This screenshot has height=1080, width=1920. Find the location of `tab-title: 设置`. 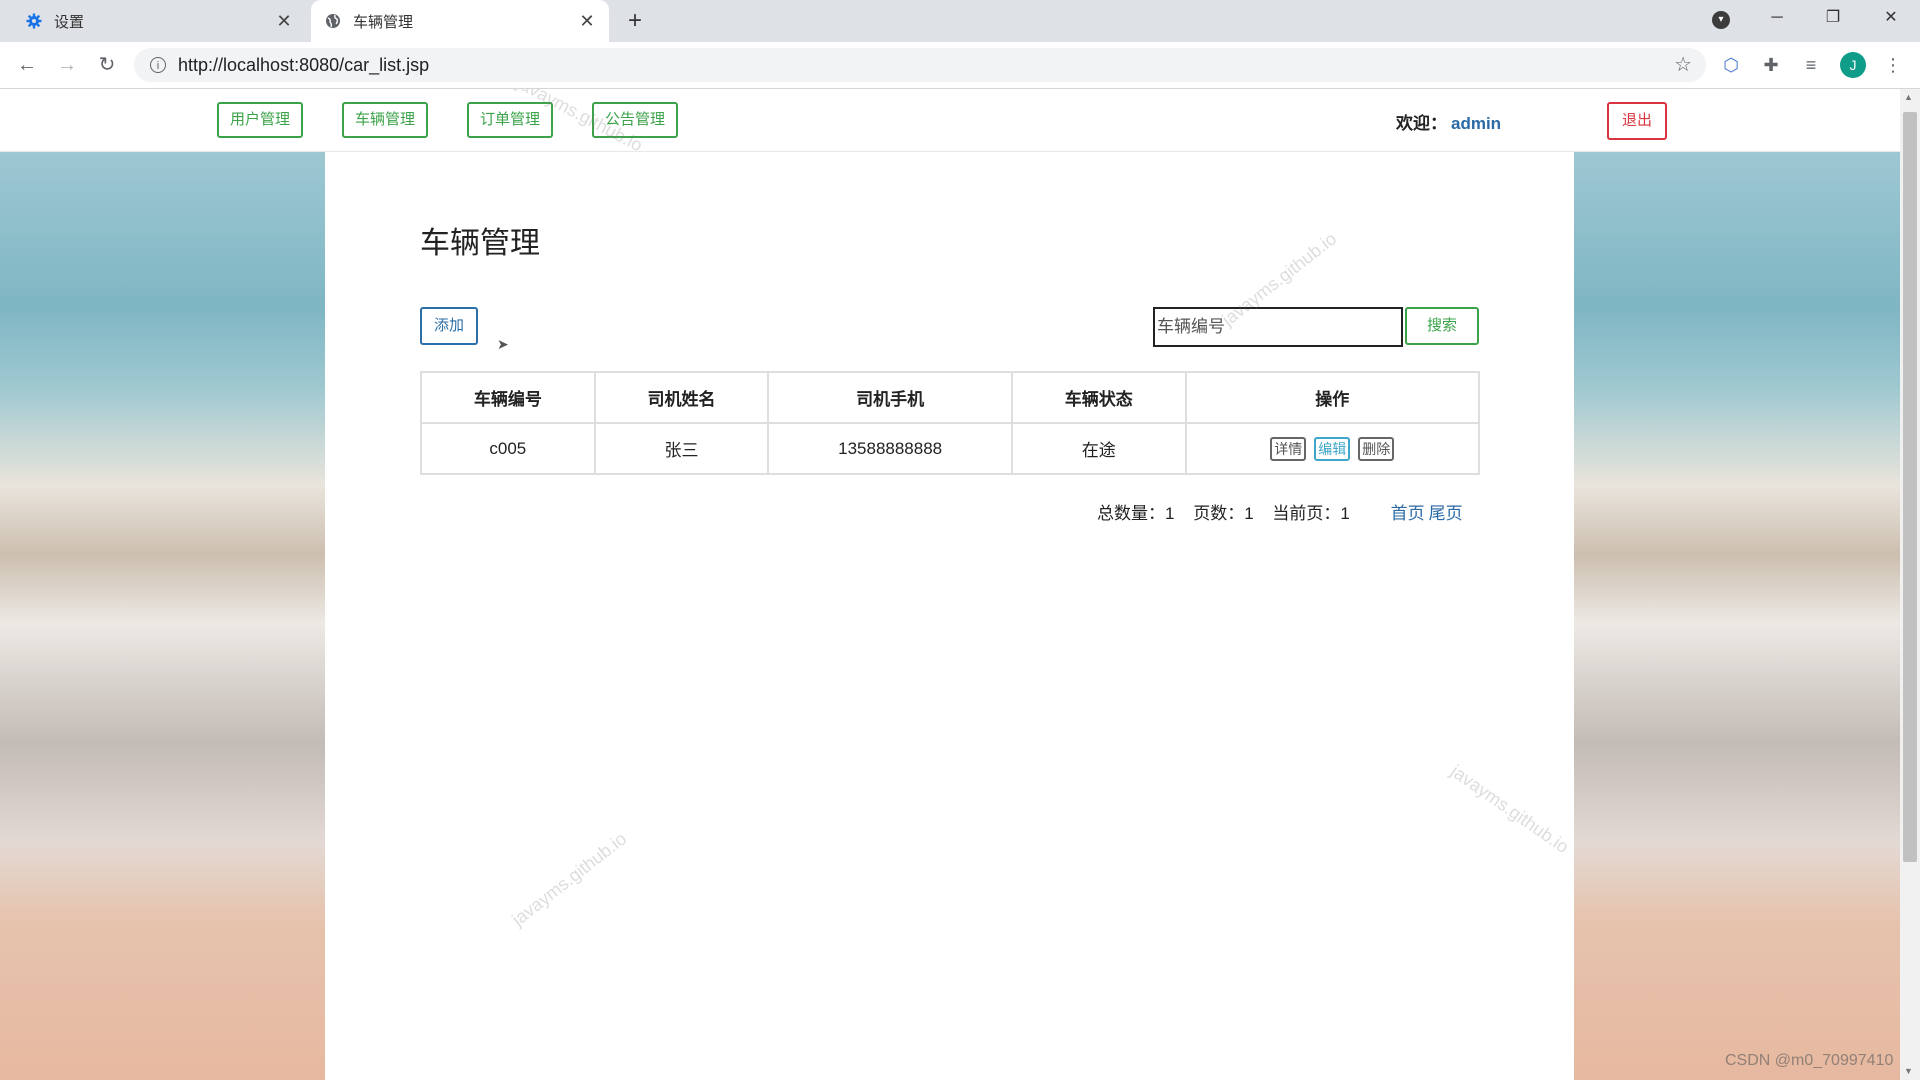

tab-title: 设置 is located at coordinates (69, 22).